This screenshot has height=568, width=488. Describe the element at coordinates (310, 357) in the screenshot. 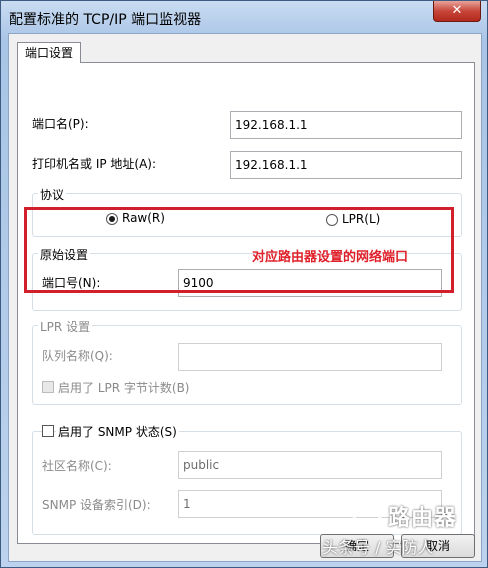

I see `queue-name-input` at that location.